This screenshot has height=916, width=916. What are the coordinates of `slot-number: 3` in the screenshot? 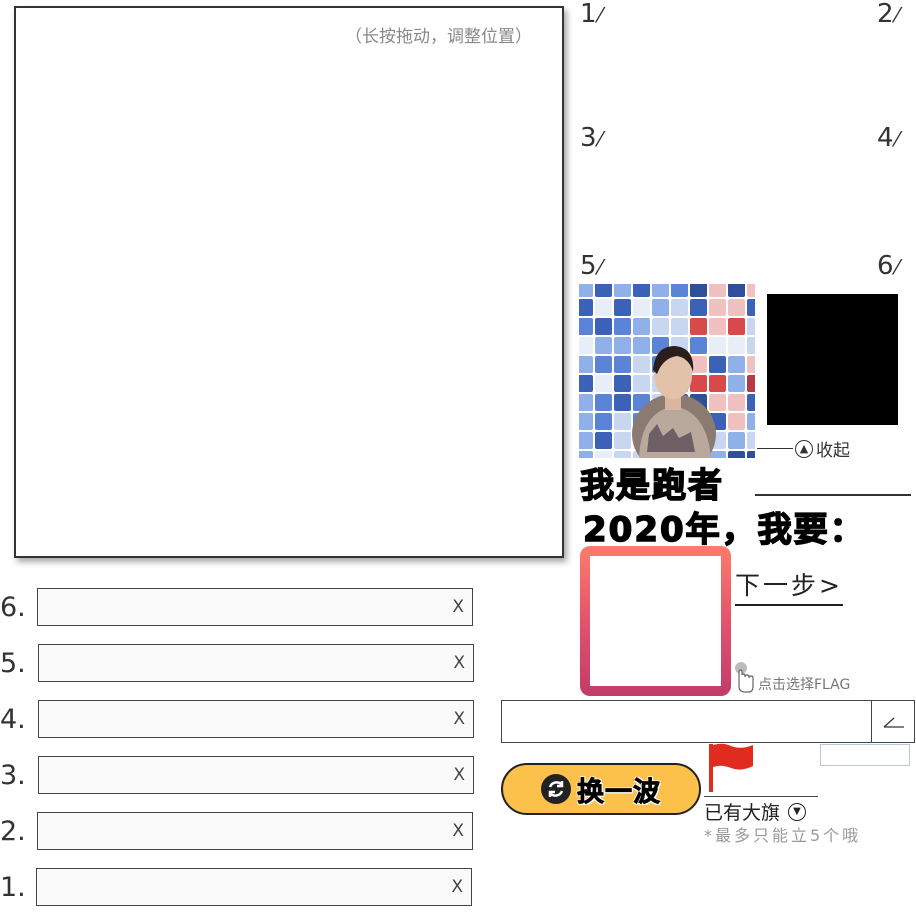 It's located at (588, 138).